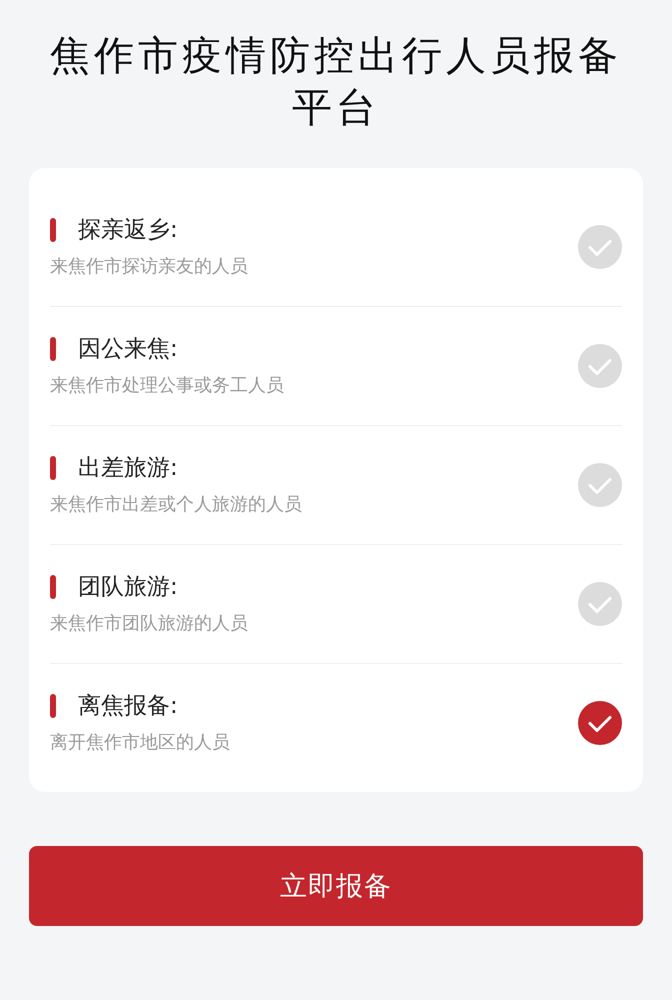 The width and height of the screenshot is (672, 1000). What do you see at coordinates (140, 743) in the screenshot?
I see `option-description: 离开焦作市地区的人员` at bounding box center [140, 743].